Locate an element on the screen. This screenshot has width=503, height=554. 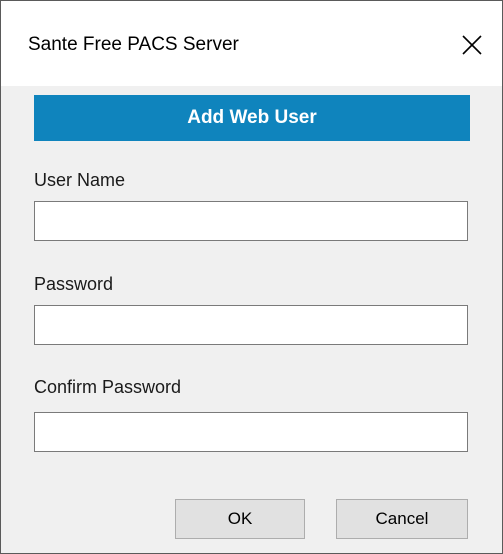
confirm-password-label: Confirm Password is located at coordinates (108, 387).